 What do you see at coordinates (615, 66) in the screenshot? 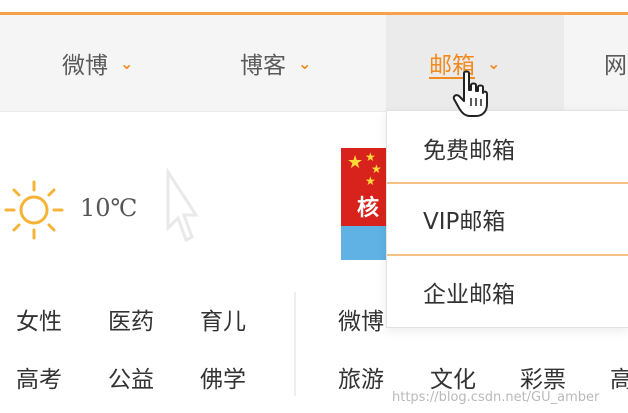
I see `nav-item-label: 网` at bounding box center [615, 66].